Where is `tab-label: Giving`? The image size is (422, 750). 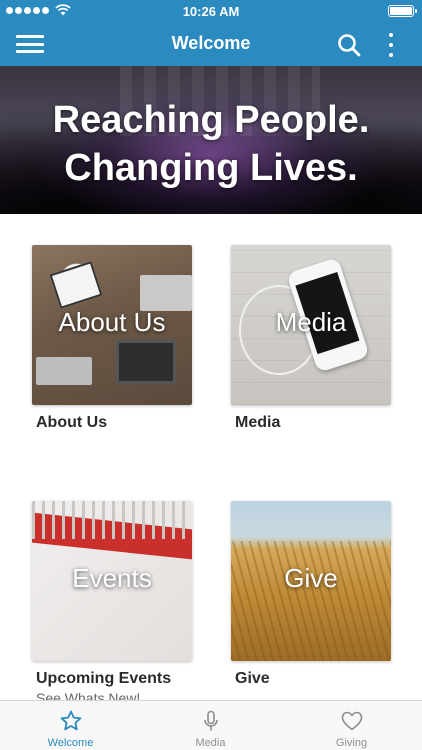 tab-label: Giving is located at coordinates (351, 743).